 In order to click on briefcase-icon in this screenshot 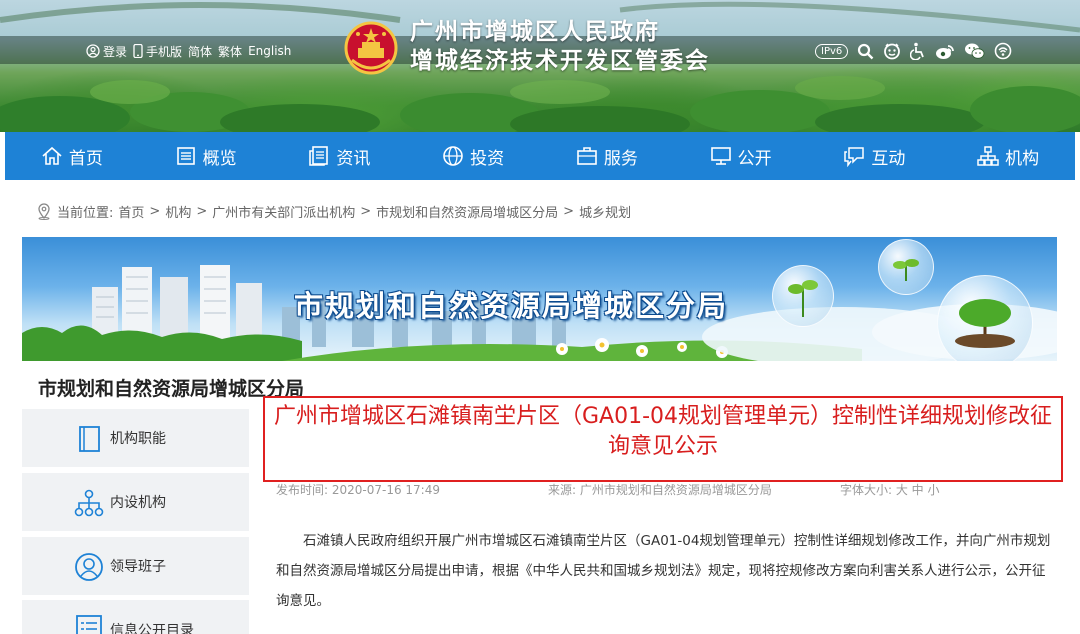, I will do `click(587, 156)`.